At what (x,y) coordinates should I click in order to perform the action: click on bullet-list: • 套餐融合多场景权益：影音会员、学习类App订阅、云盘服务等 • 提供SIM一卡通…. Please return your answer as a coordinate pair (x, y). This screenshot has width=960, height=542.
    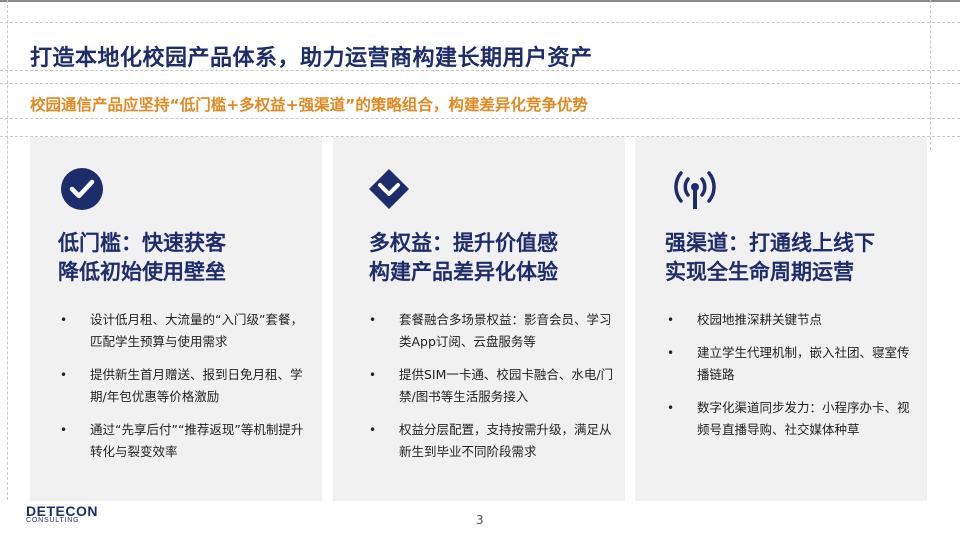
    Looking at the image, I should click on (492, 391).